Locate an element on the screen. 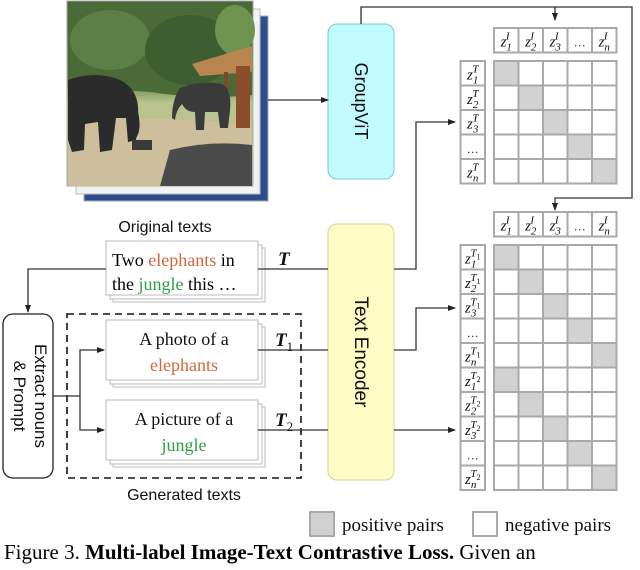 This screenshot has height=570, width=640. generated-text-1-line1: A photo of a is located at coordinates (184, 339).